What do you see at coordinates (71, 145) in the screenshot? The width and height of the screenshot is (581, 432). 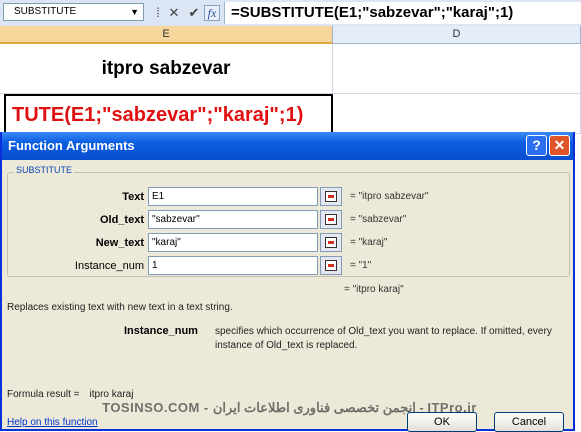 I see `dialog-title: Function Arguments` at bounding box center [71, 145].